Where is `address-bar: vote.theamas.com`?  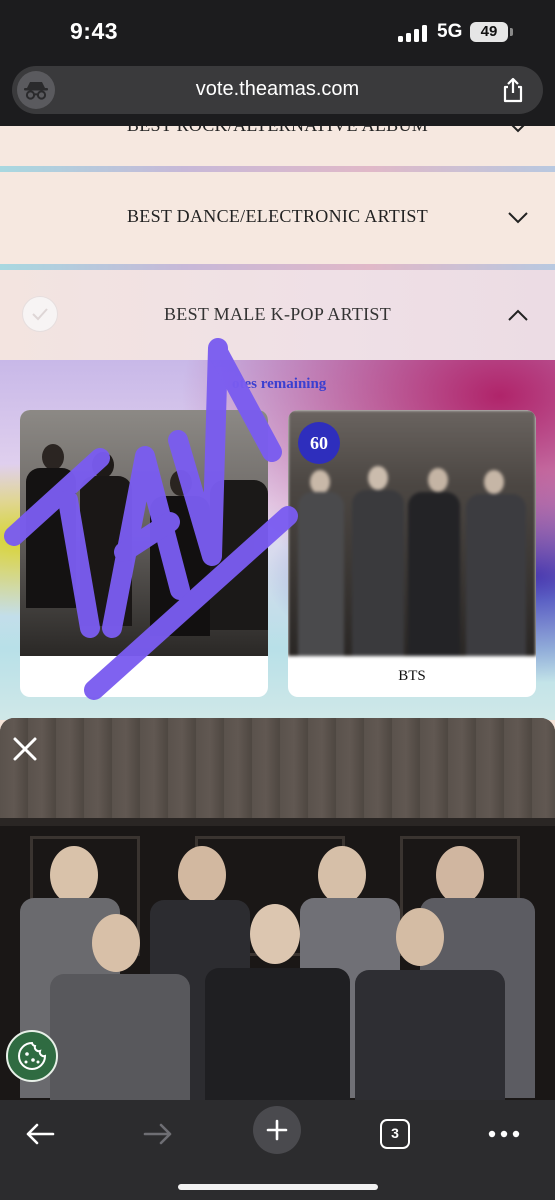
address-bar: vote.theamas.com is located at coordinates (277, 90).